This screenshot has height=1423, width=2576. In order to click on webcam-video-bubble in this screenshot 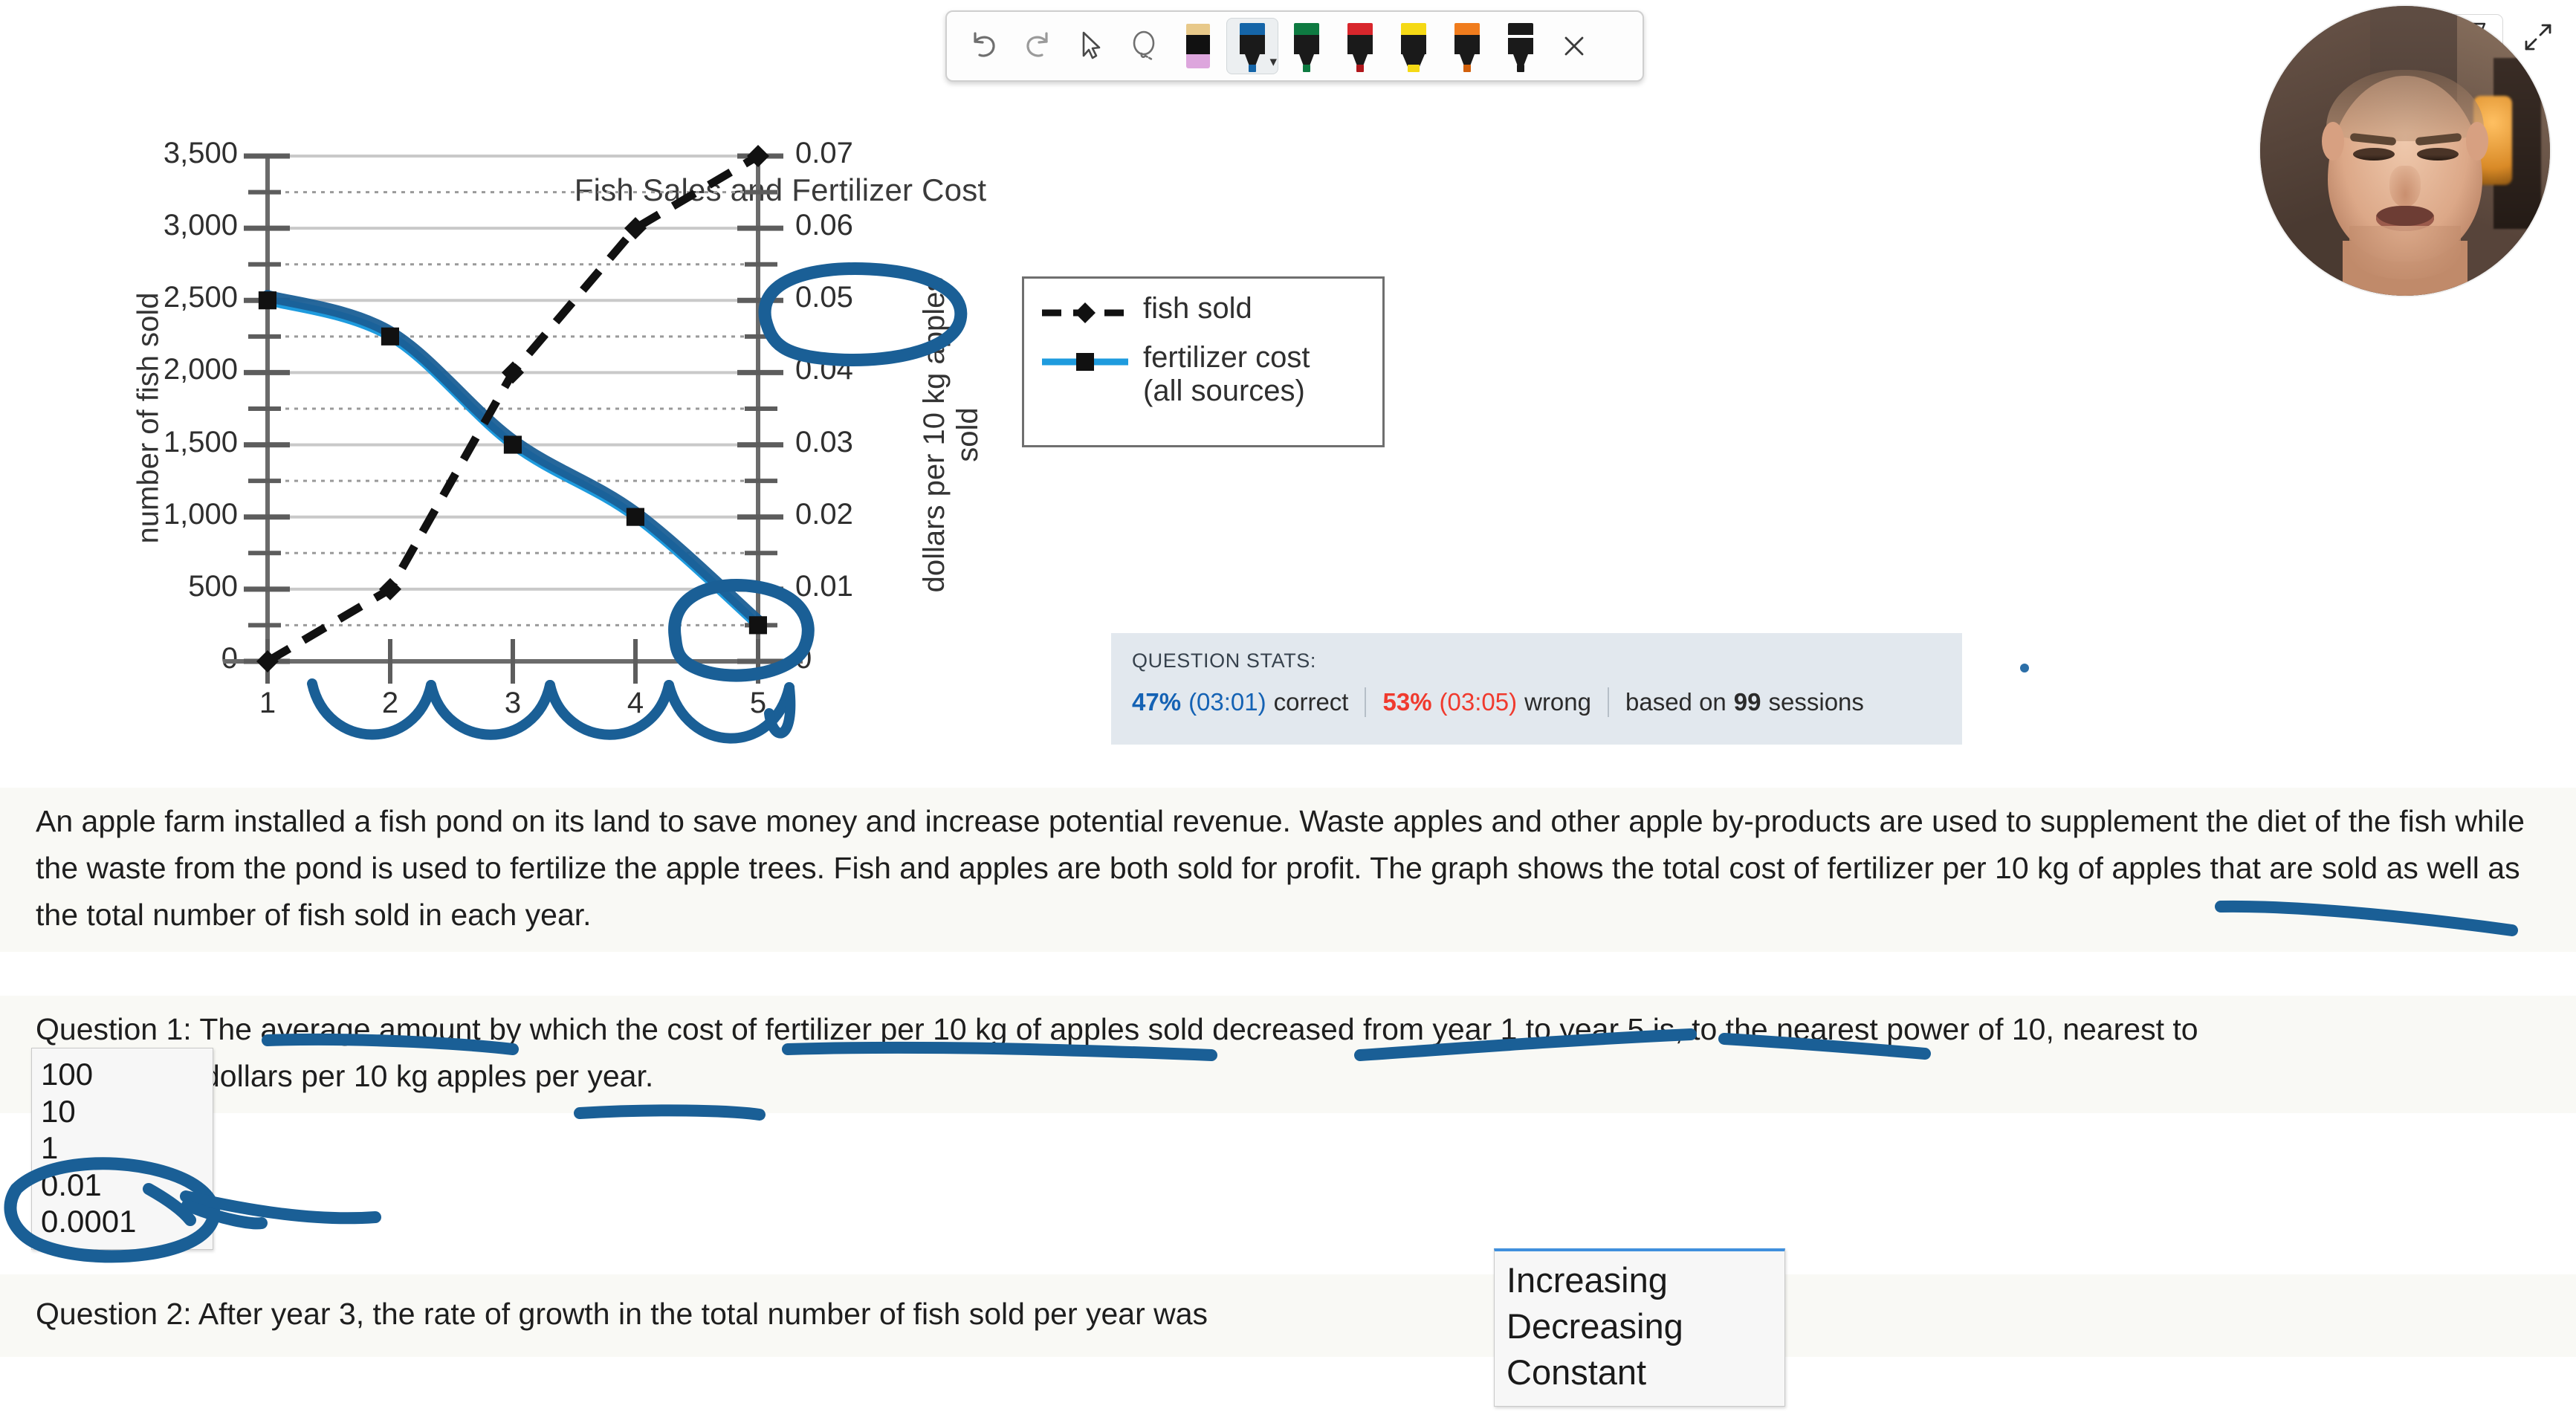, I will do `click(2405, 151)`.